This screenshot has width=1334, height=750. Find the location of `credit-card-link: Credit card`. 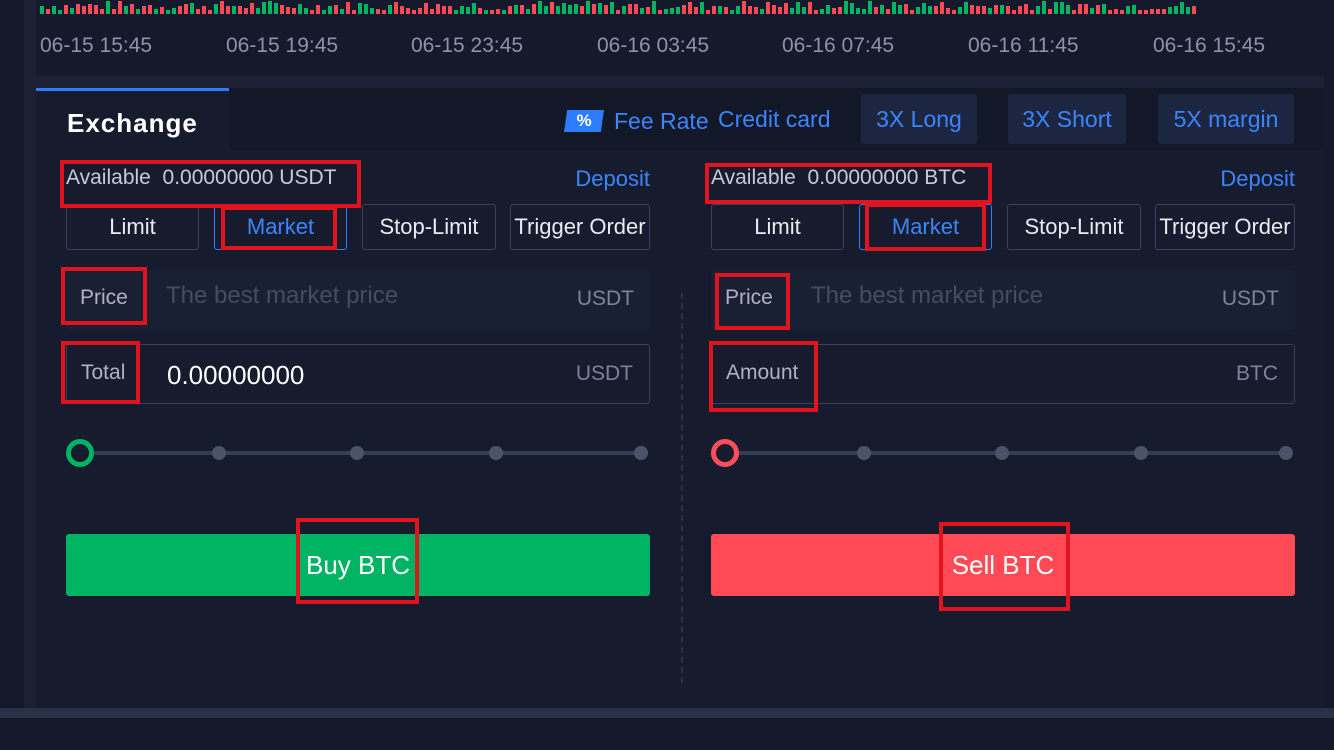

credit-card-link: Credit card is located at coordinates (774, 119).